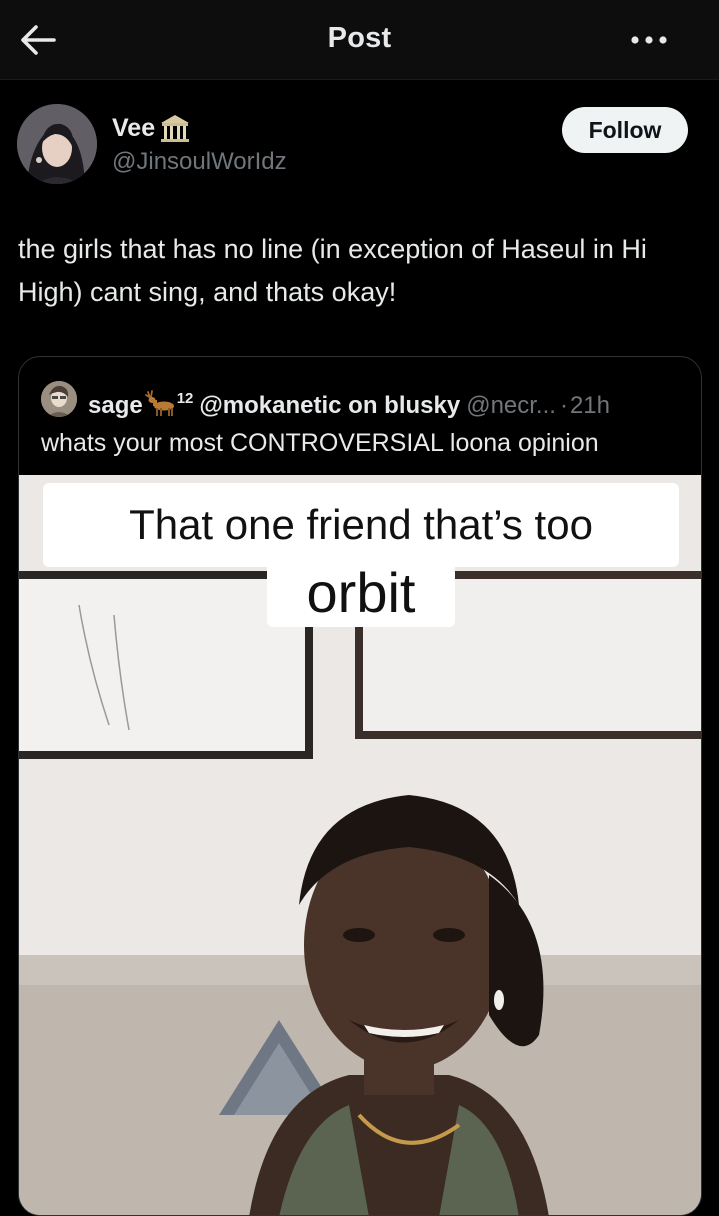 This screenshot has width=719, height=1216. I want to click on quoted-superscript: 12, so click(185, 398).